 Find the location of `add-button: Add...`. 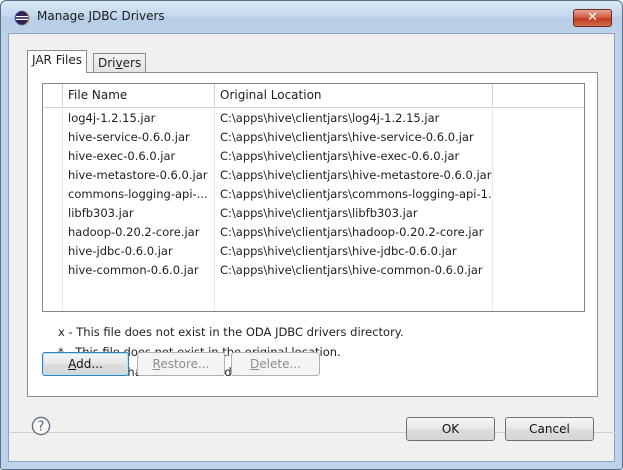

add-button: Add... is located at coordinates (85, 364).